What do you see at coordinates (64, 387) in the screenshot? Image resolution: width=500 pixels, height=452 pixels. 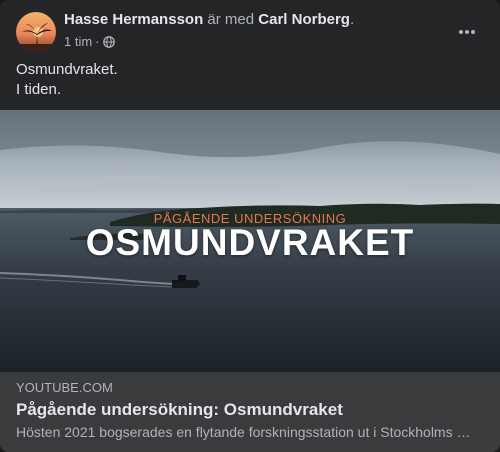 I see `link-domain: YOUTUBE.COM` at bounding box center [64, 387].